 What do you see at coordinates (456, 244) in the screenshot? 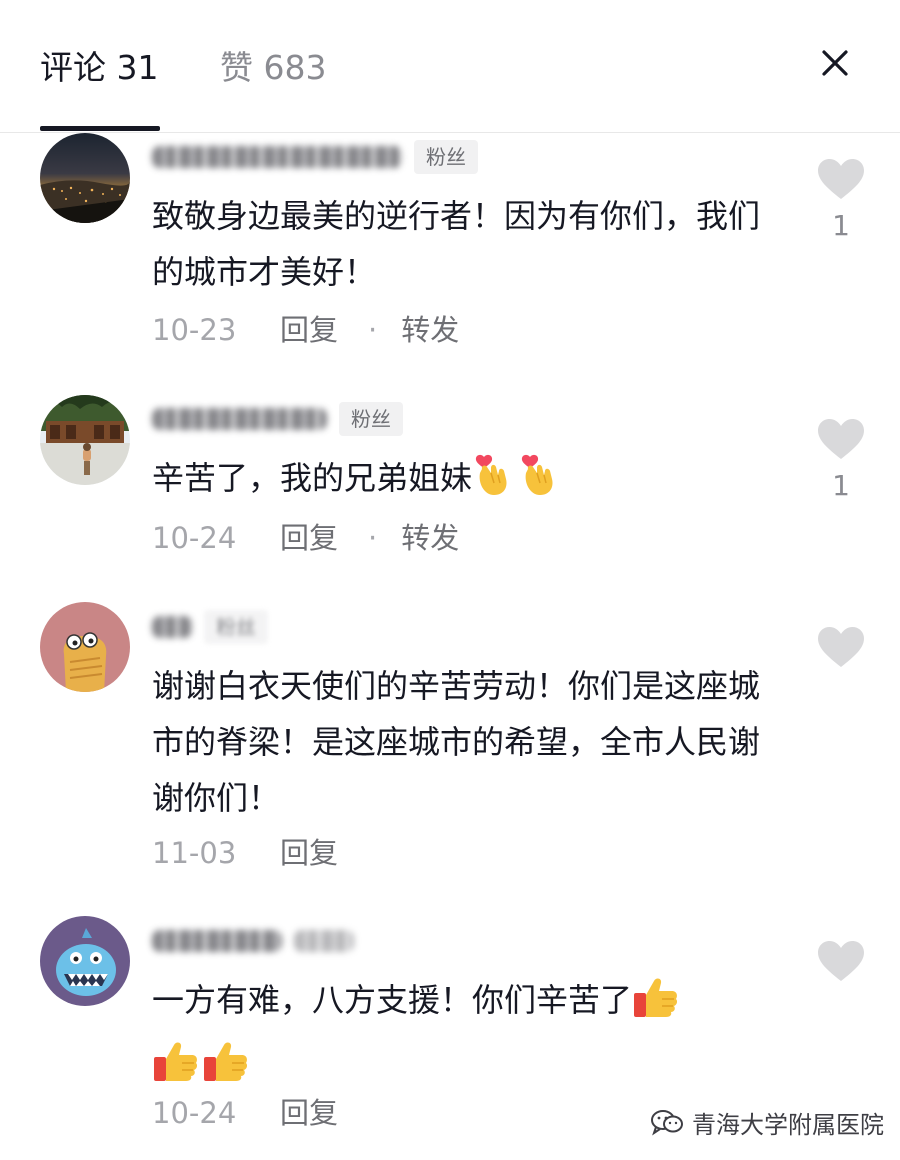
I see `comment-text: 致敬身边最美的逆行者！因为有你们，我们的城市才美好！` at bounding box center [456, 244].